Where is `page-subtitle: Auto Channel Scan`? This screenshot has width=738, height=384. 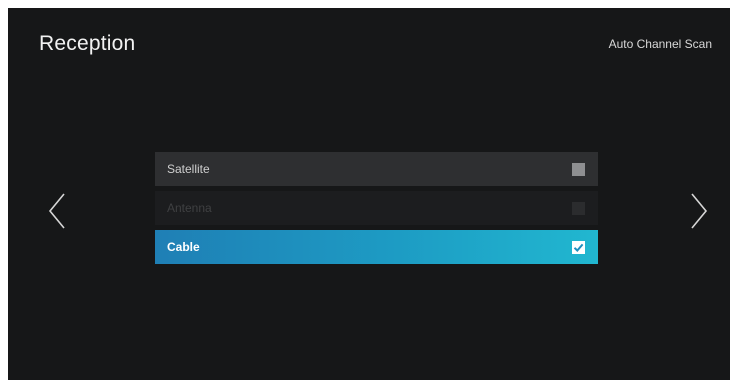
page-subtitle: Auto Channel Scan is located at coordinates (660, 44).